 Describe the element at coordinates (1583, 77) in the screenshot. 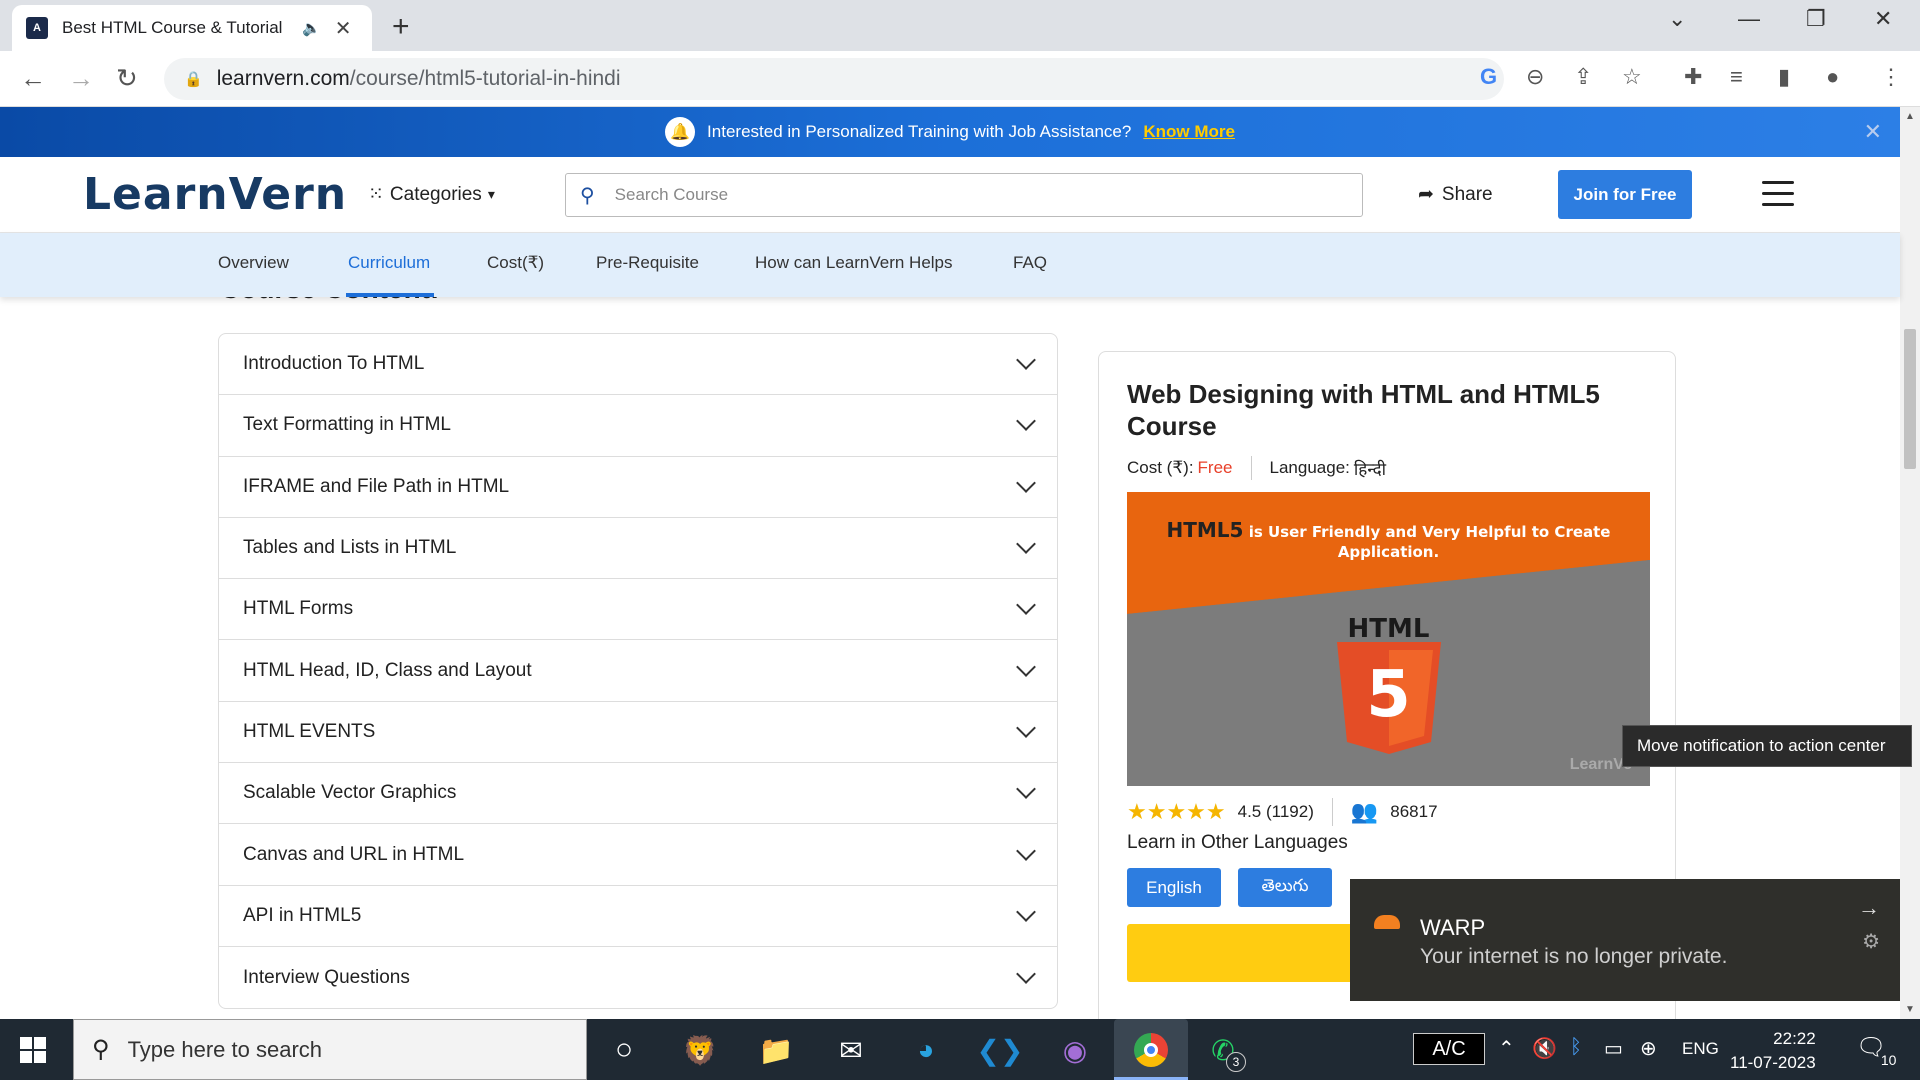

I see `share-page-icon: ⇪` at that location.